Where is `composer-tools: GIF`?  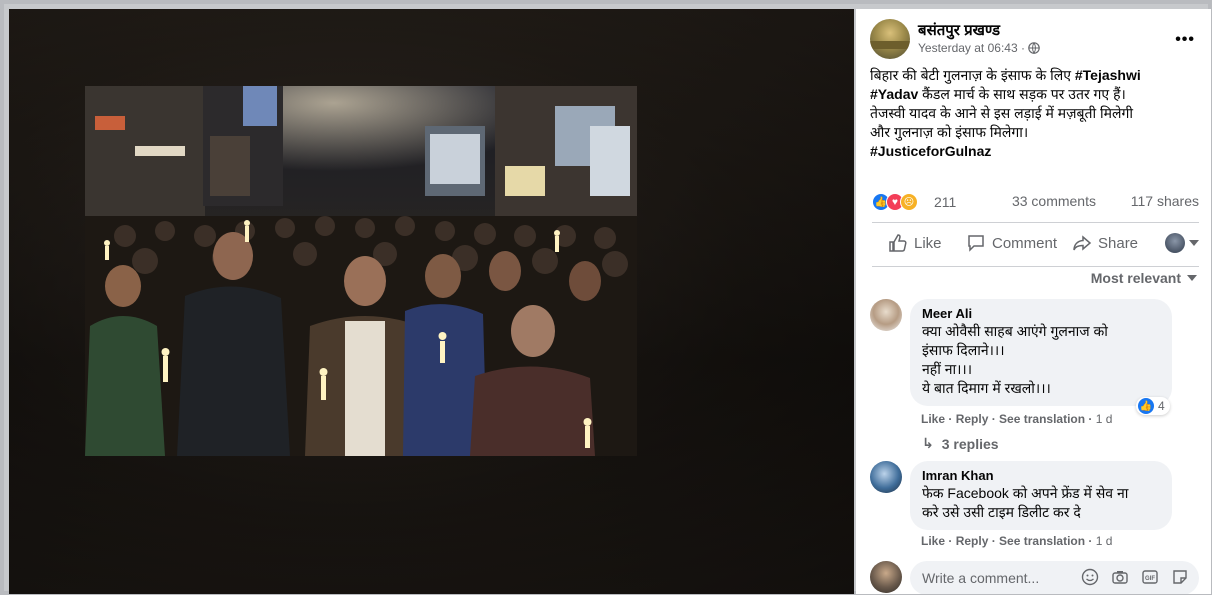 composer-tools: GIF is located at coordinates (1135, 577).